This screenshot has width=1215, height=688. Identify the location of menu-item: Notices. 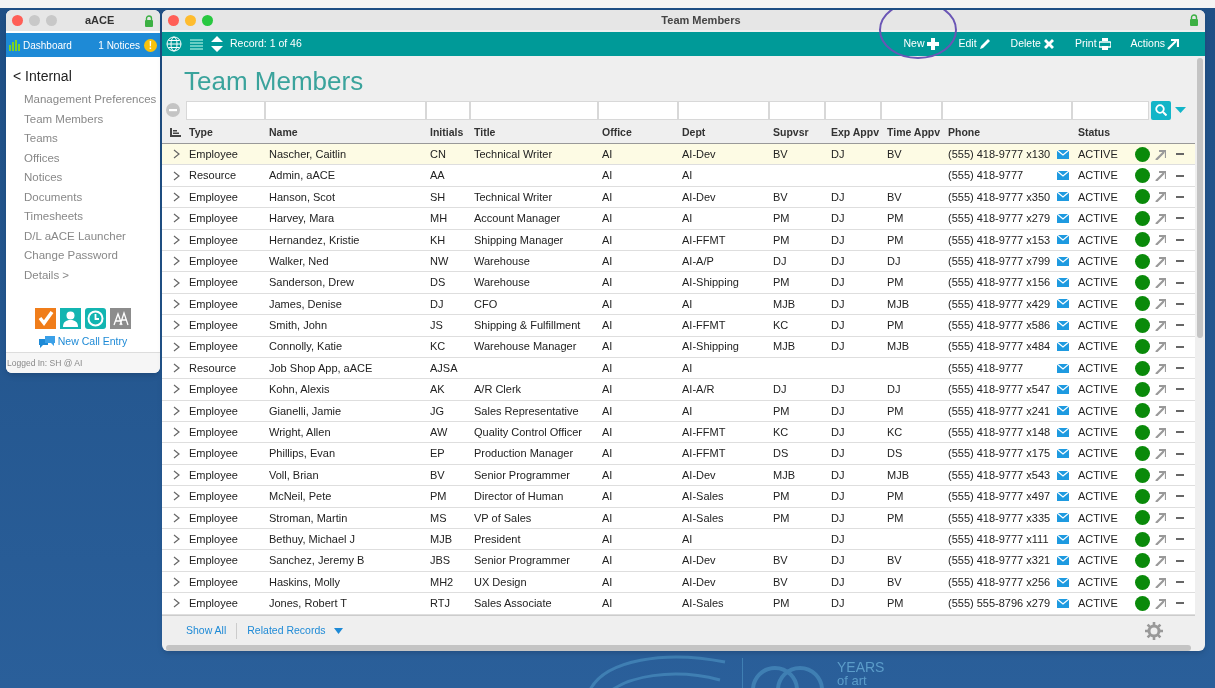
(83, 178).